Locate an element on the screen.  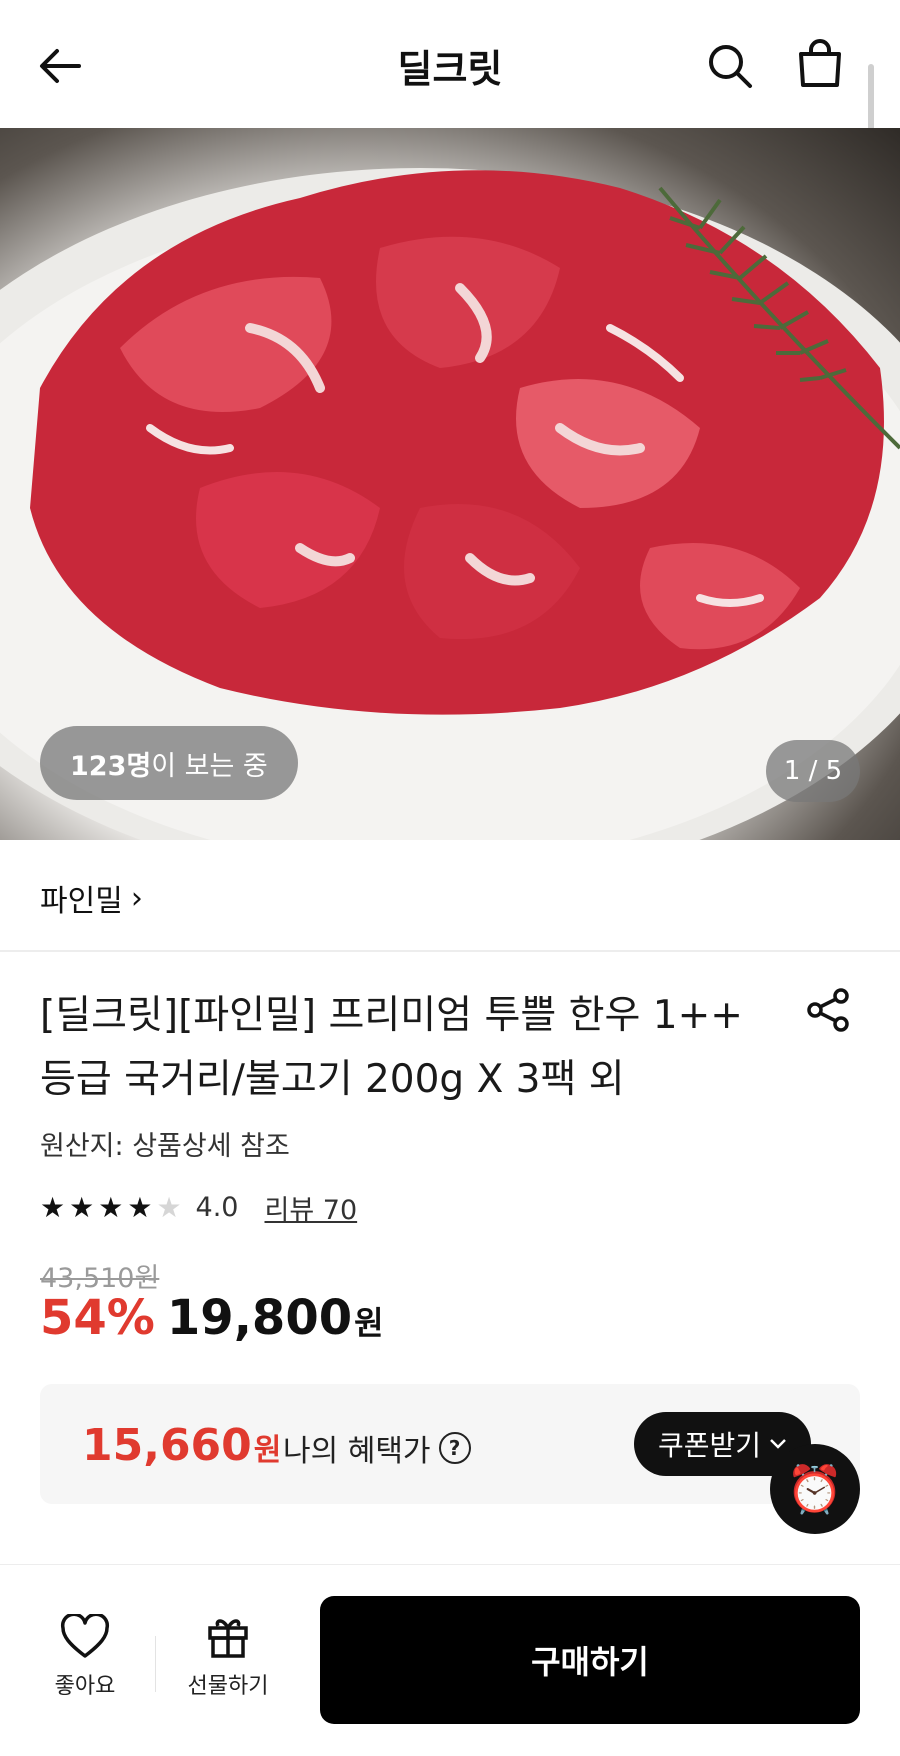
seller-link: 파인밀 › is located at coordinates (91, 898).